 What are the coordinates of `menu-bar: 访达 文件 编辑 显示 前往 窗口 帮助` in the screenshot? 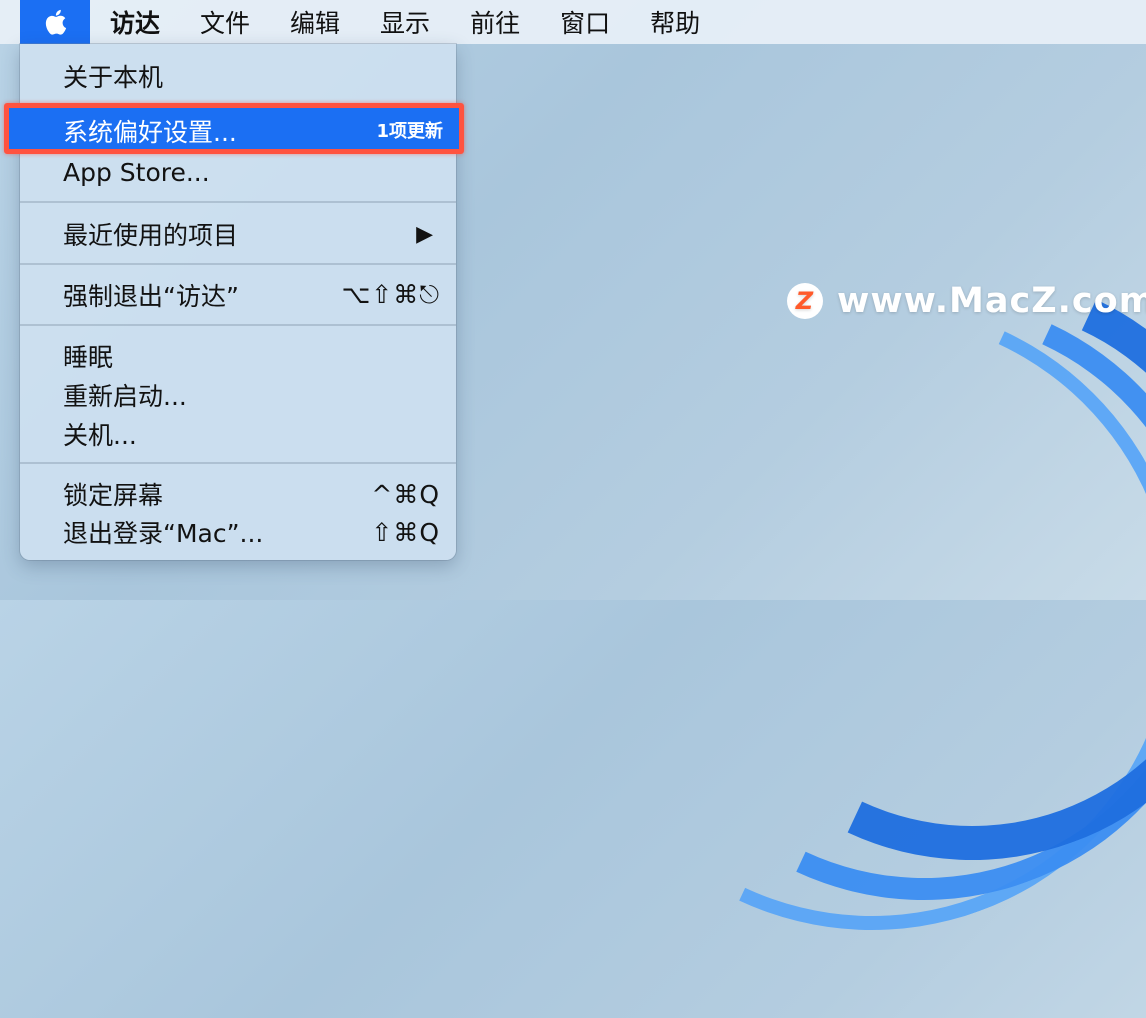 It's located at (573, 22).